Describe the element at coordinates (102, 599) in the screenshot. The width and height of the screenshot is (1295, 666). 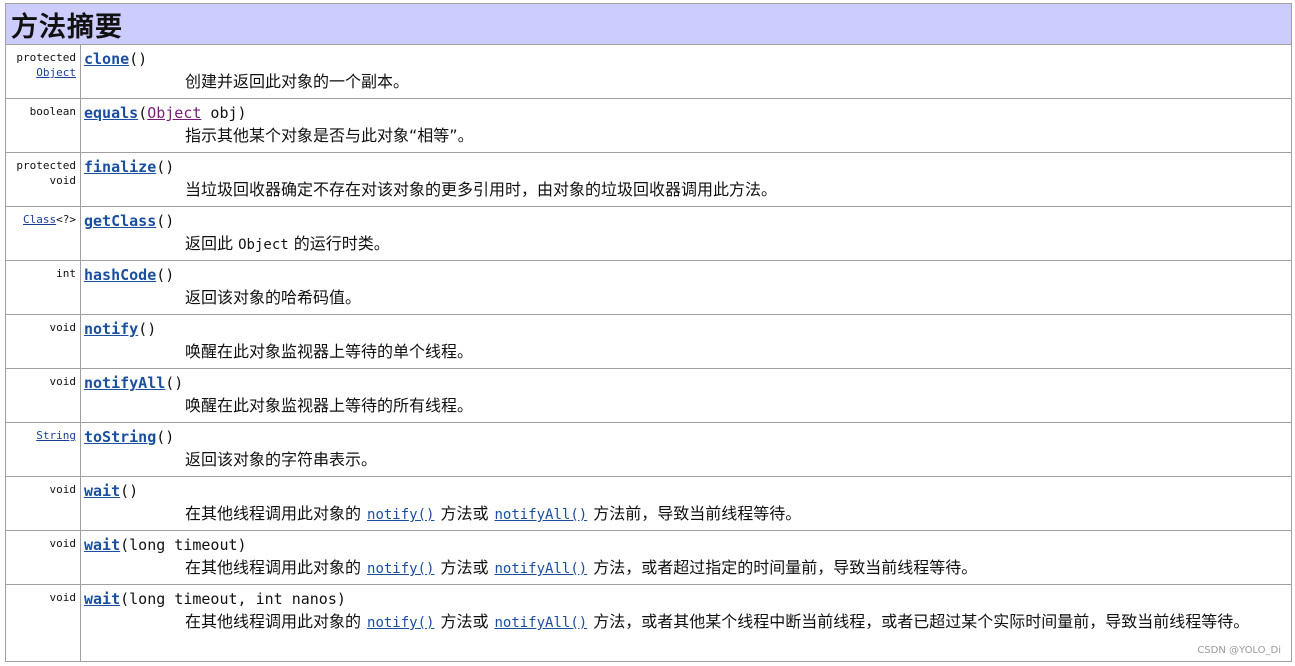
I see `method-link-wait-timeout-nanos: wait` at that location.